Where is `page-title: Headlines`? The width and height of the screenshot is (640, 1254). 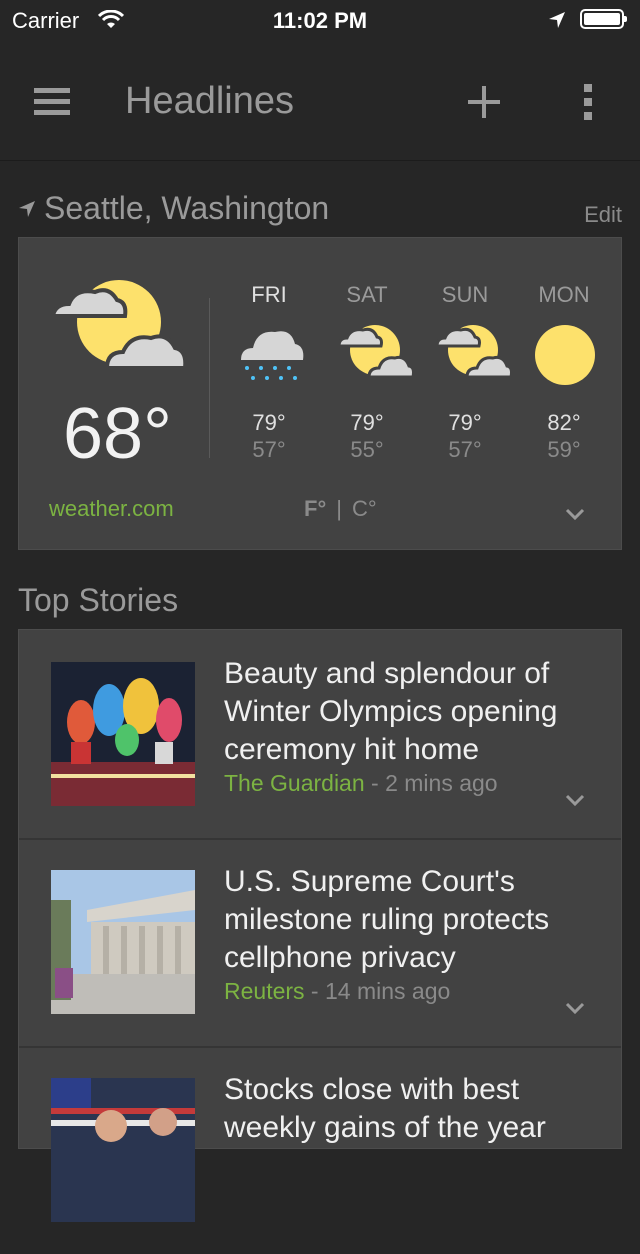
page-title: Headlines is located at coordinates (209, 101).